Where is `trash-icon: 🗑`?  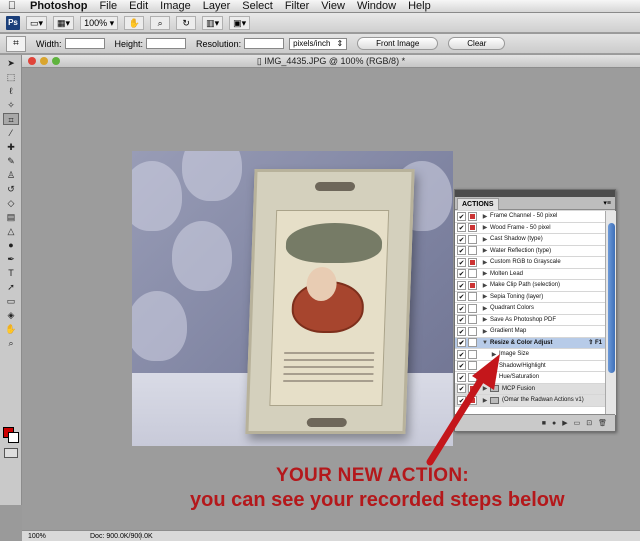 trash-icon: 🗑 is located at coordinates (602, 423).